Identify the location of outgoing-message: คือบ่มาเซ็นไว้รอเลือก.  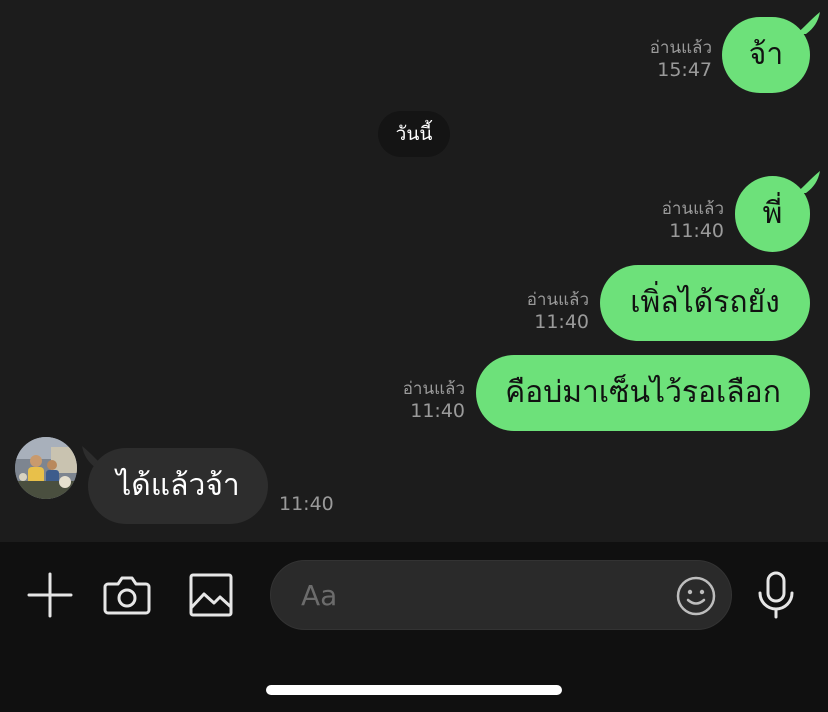
(643, 393).